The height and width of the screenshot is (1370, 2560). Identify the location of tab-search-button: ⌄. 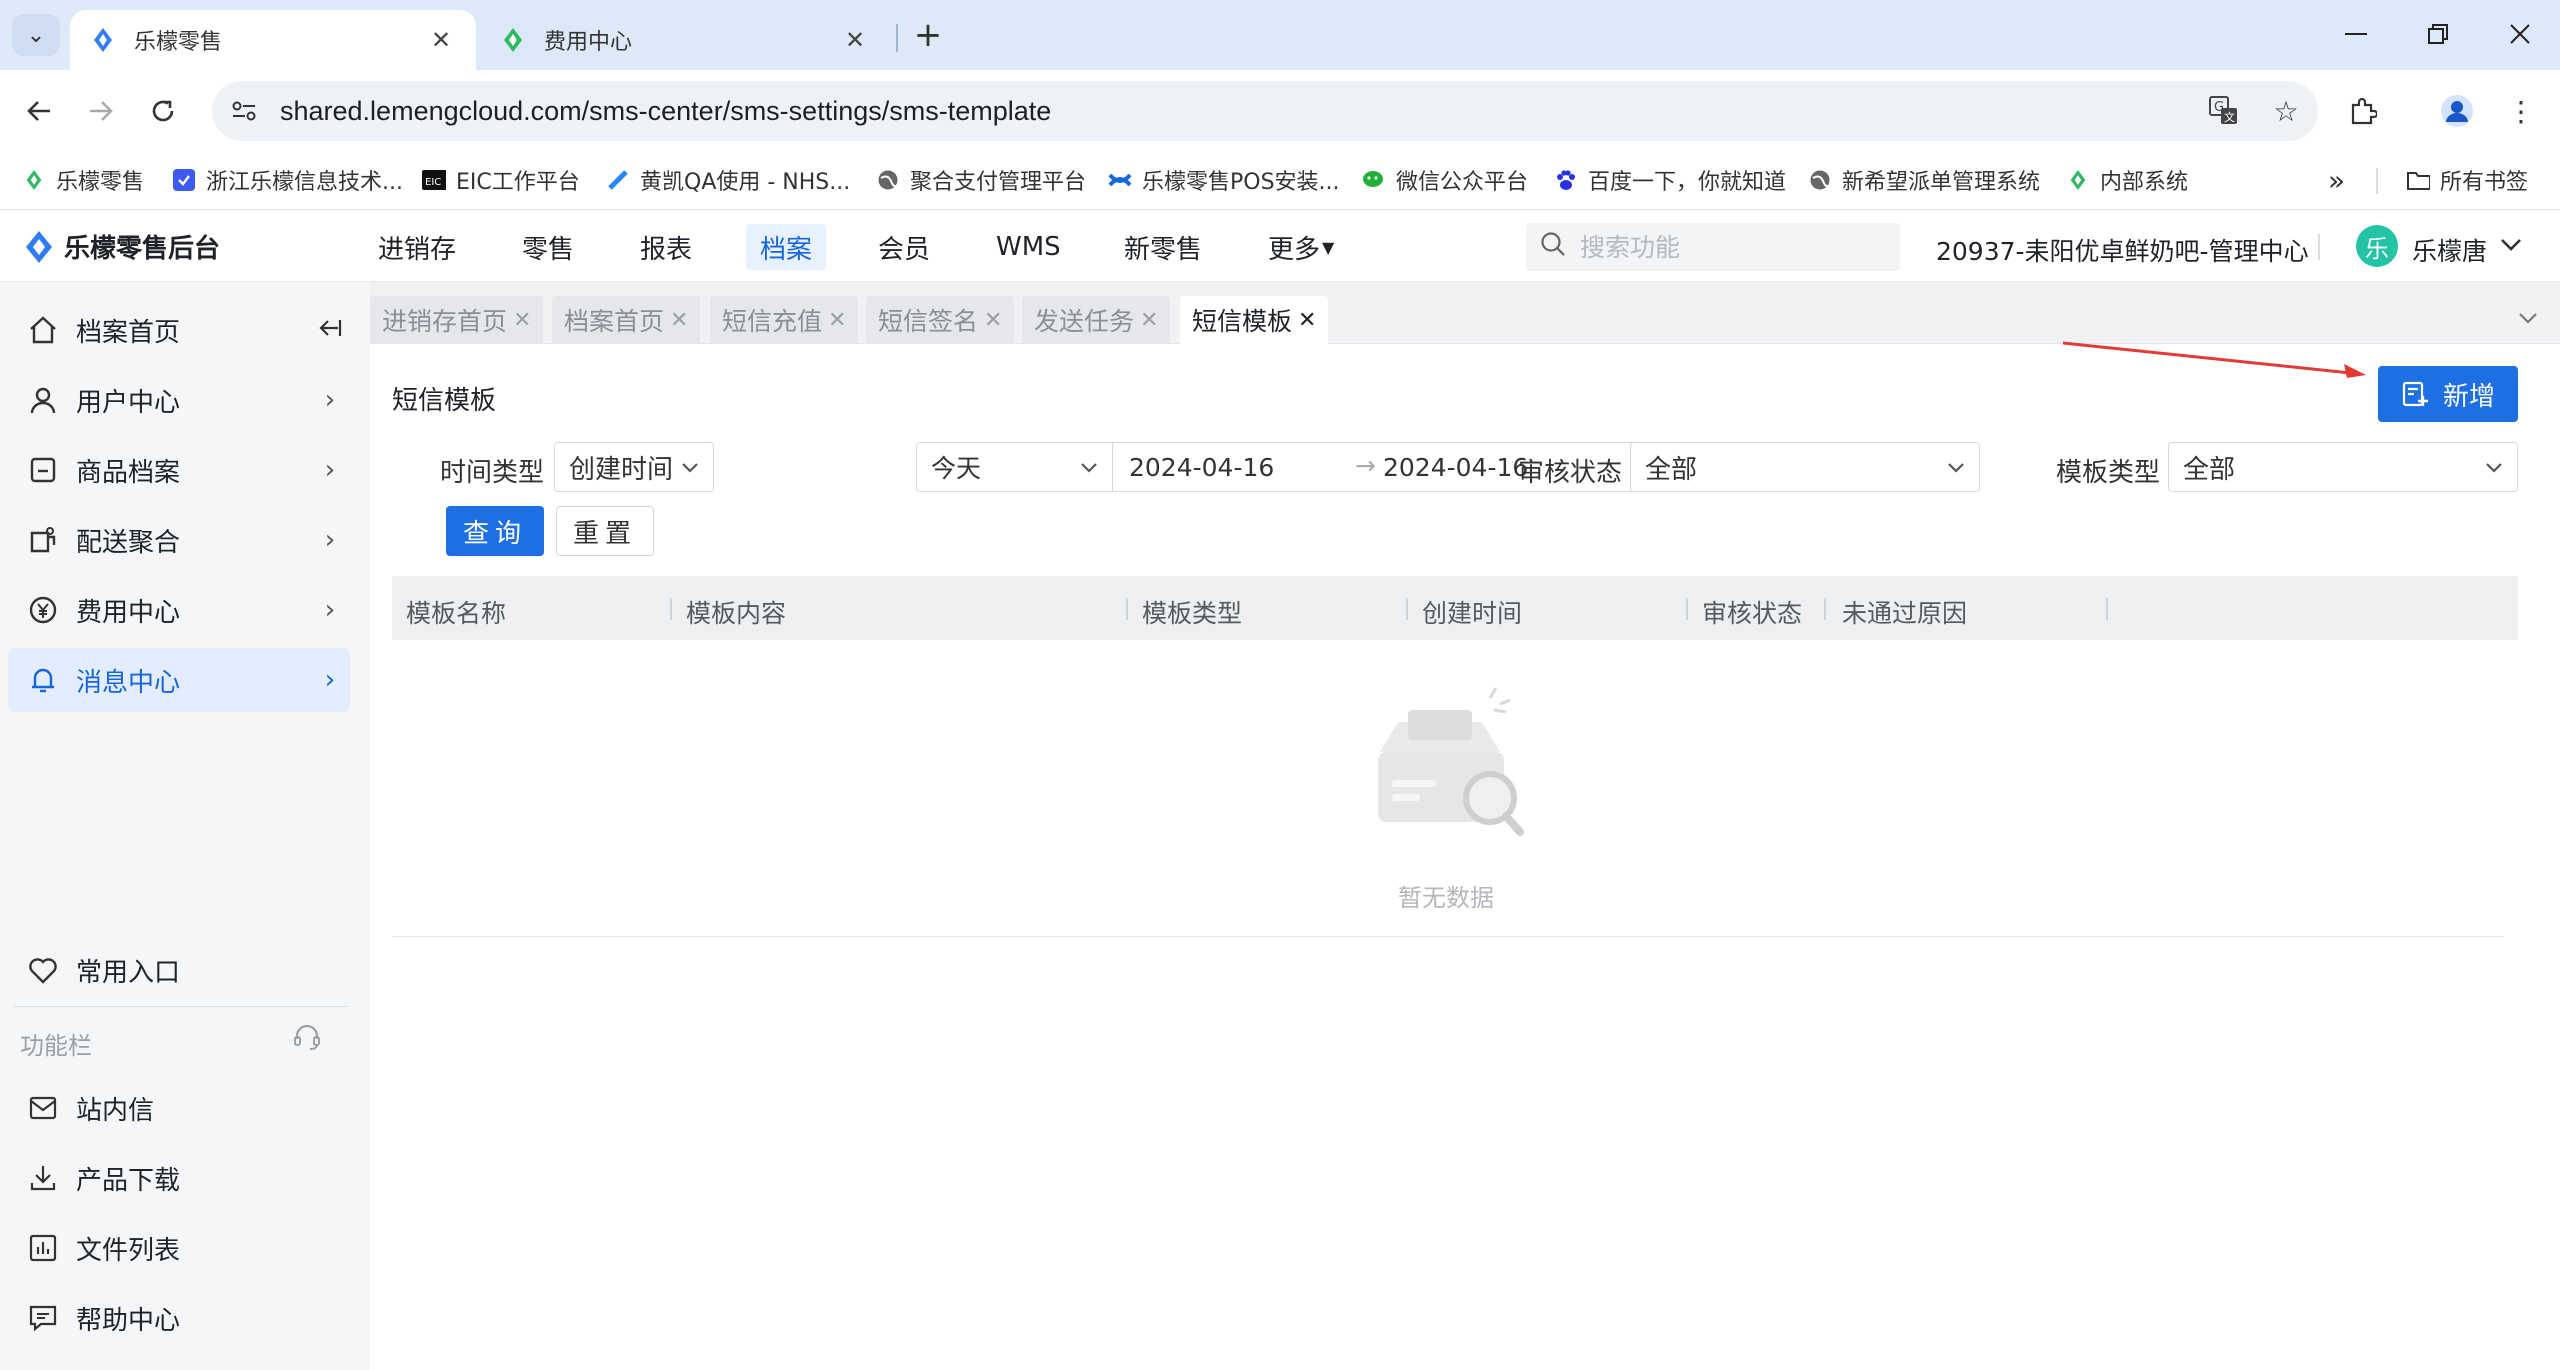
(36, 35).